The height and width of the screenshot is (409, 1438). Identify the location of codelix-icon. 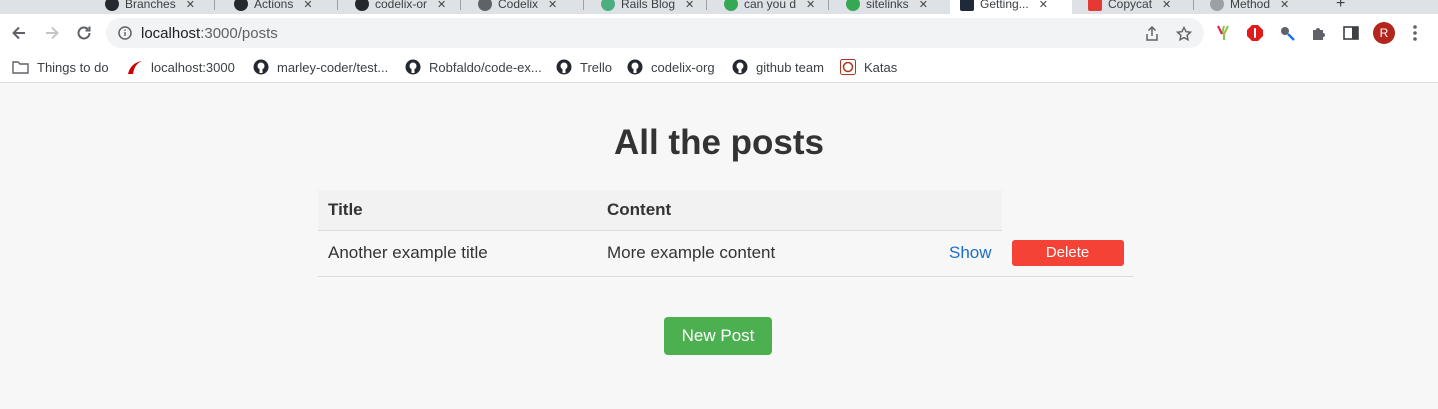
(485, 5).